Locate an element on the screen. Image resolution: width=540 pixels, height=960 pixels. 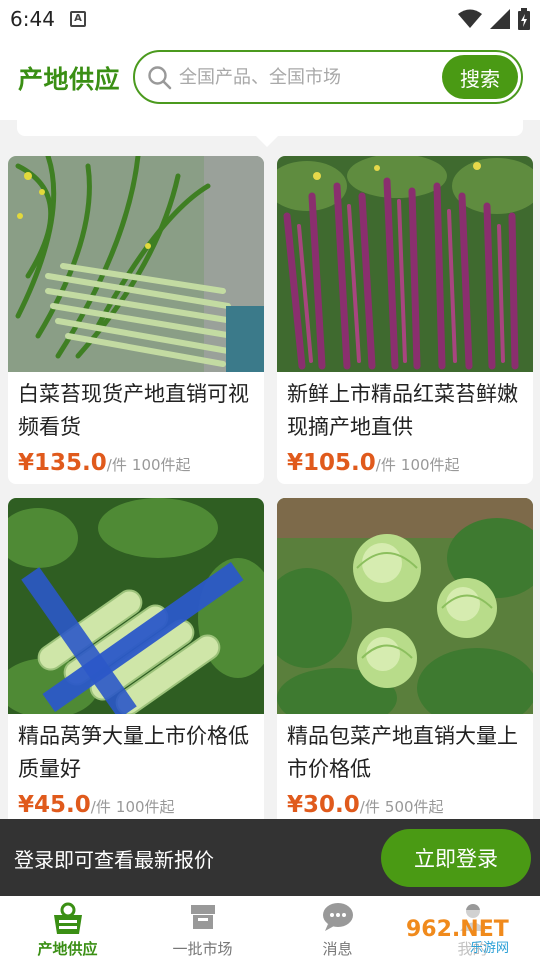
status-time: 6:44 is located at coordinates (32, 19).